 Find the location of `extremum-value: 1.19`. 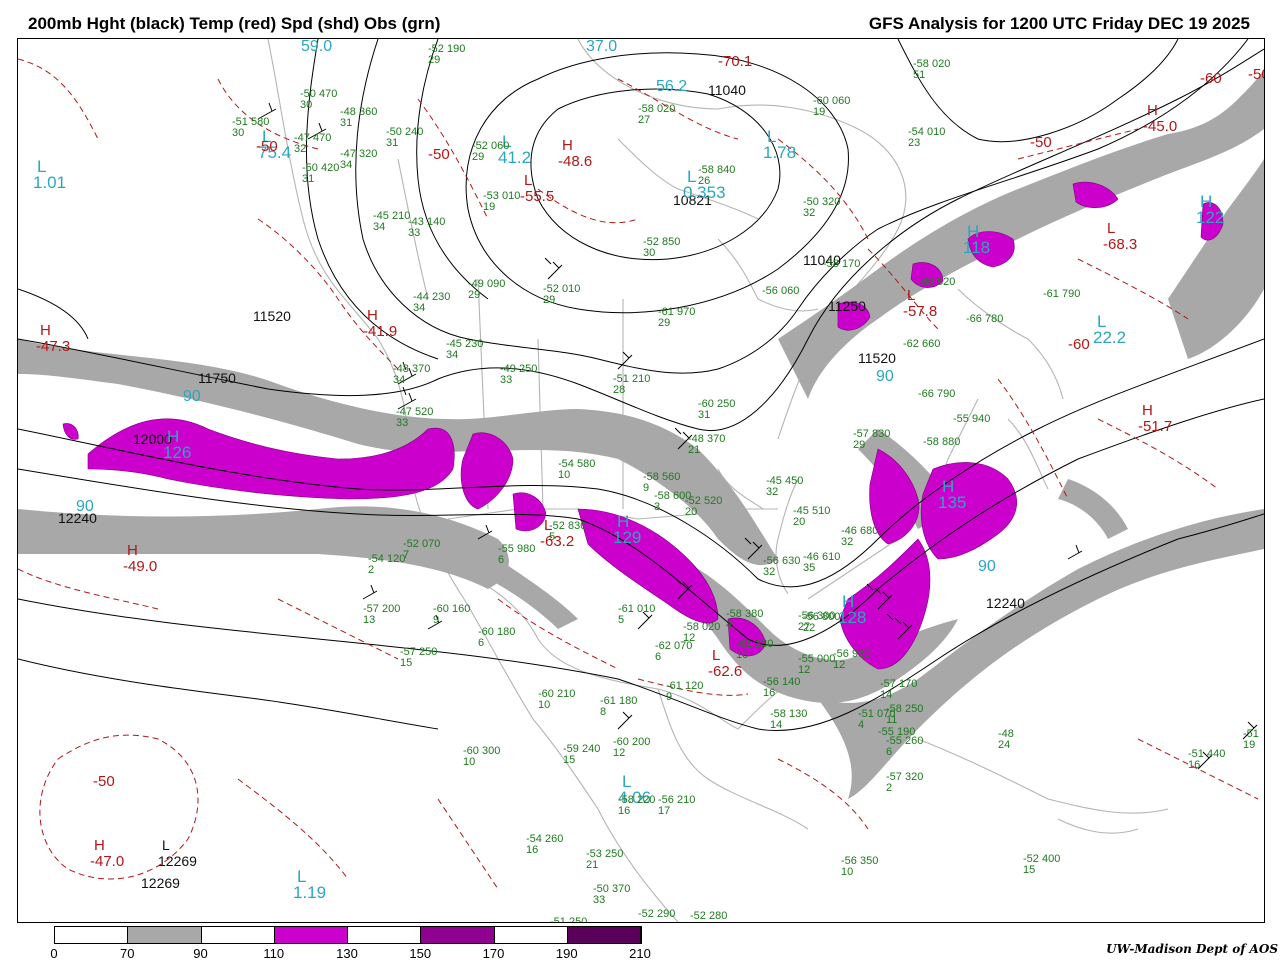

extremum-value: 1.19 is located at coordinates (310, 892).